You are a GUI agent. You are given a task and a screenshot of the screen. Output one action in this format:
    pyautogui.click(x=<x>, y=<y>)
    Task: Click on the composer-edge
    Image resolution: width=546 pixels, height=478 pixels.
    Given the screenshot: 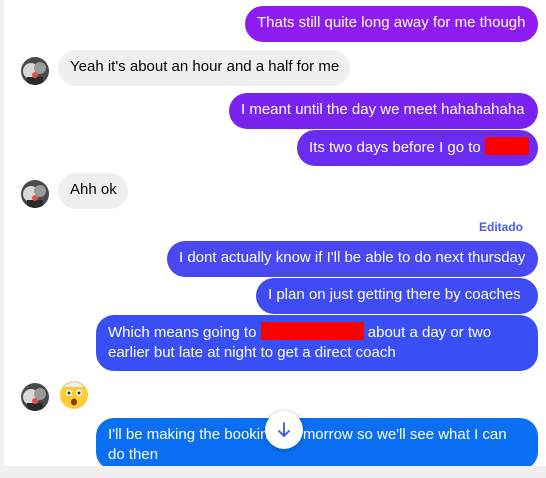 What is the action you would take?
    pyautogui.click(x=273, y=472)
    